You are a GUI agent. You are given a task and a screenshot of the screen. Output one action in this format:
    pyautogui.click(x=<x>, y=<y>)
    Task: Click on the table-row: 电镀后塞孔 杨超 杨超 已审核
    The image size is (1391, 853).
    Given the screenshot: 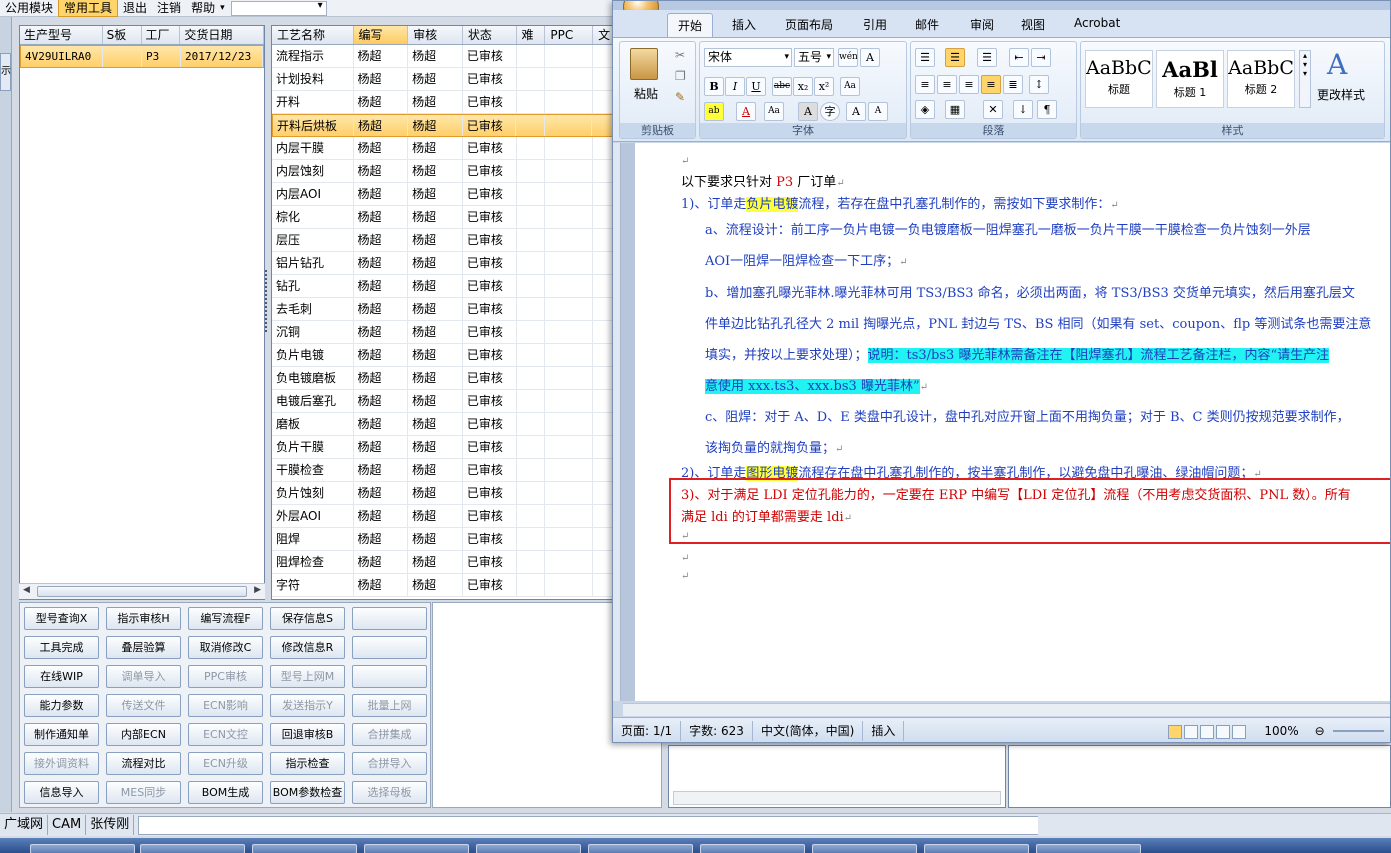 What is the action you would take?
    pyautogui.click(x=443, y=401)
    